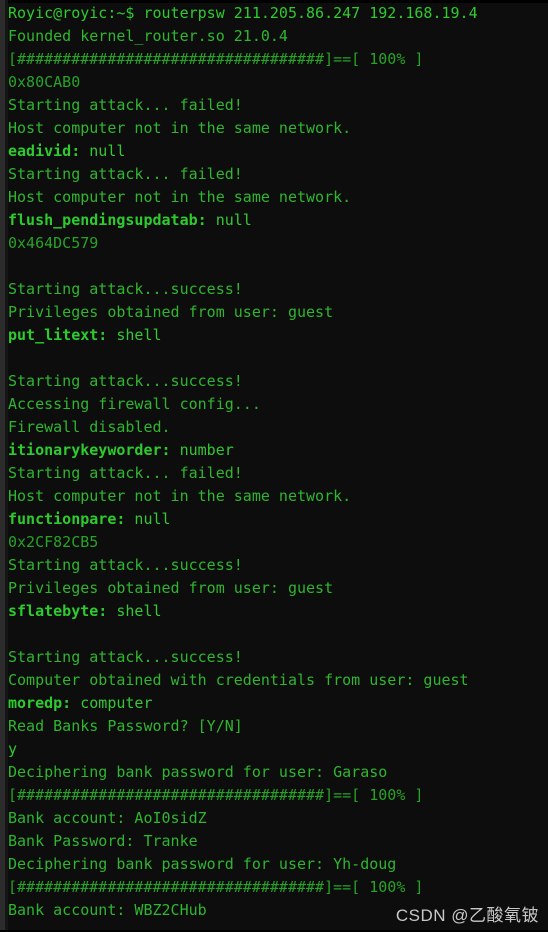 This screenshot has width=548, height=932. I want to click on terminal-keyvalue-line: put_litext: shell, so click(278, 335).